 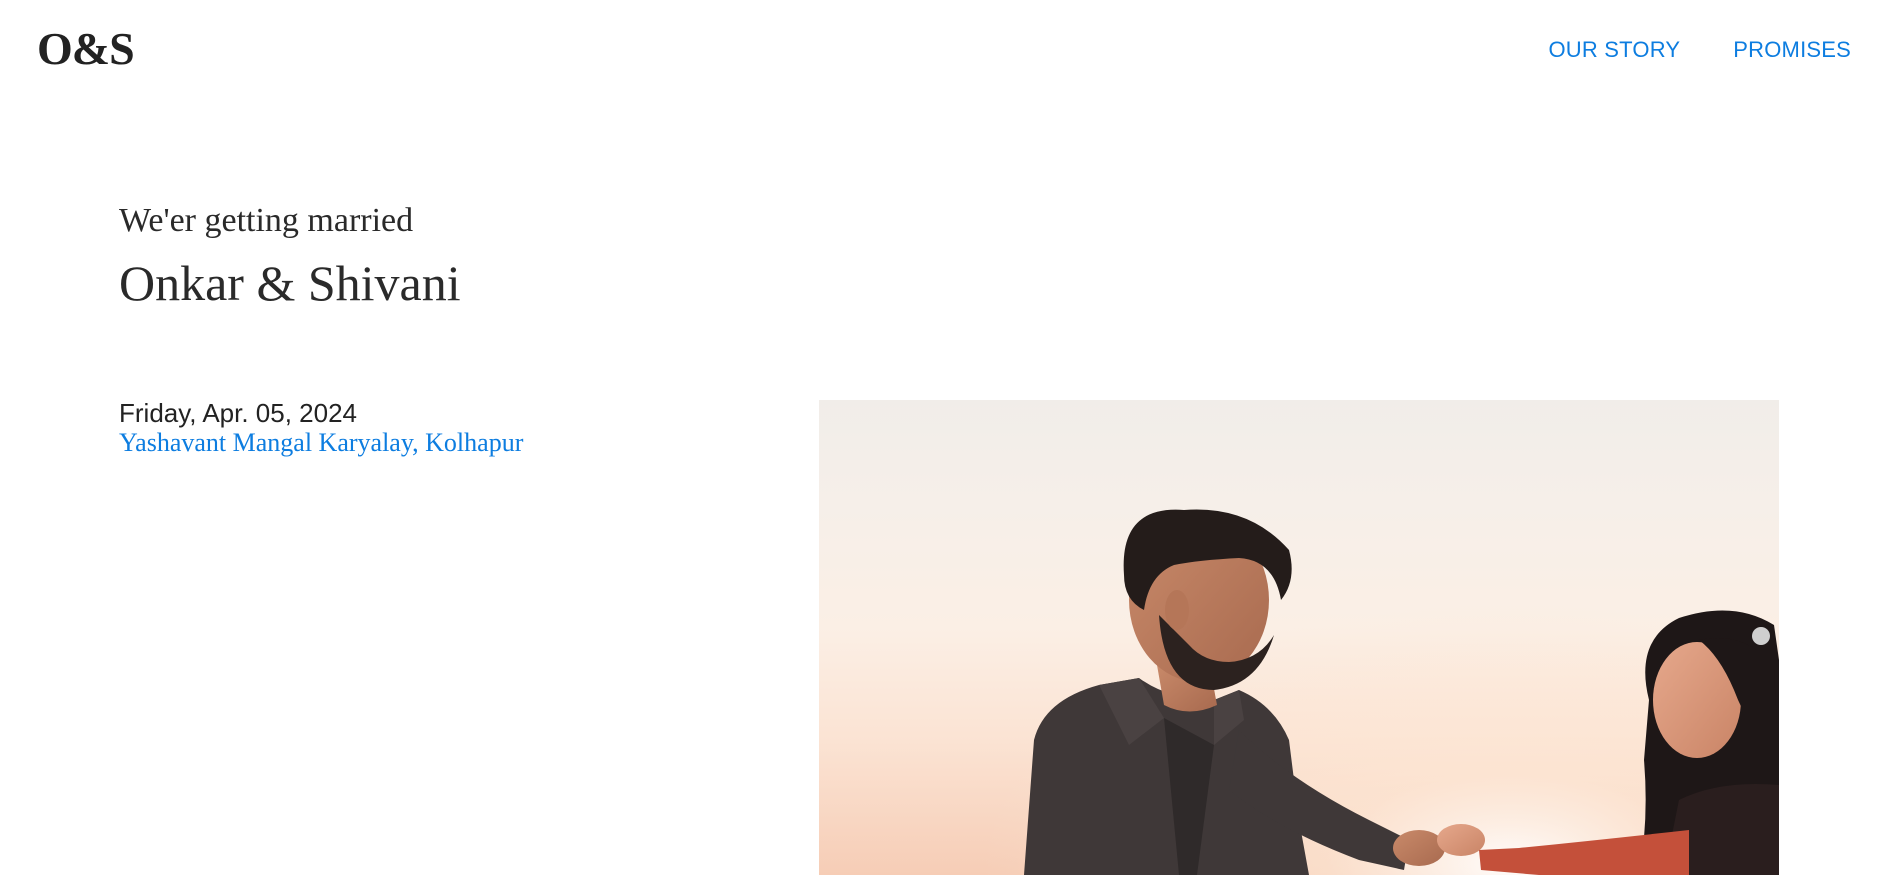 What do you see at coordinates (290, 283) in the screenshot?
I see `couple-names: Onkar & Shivani` at bounding box center [290, 283].